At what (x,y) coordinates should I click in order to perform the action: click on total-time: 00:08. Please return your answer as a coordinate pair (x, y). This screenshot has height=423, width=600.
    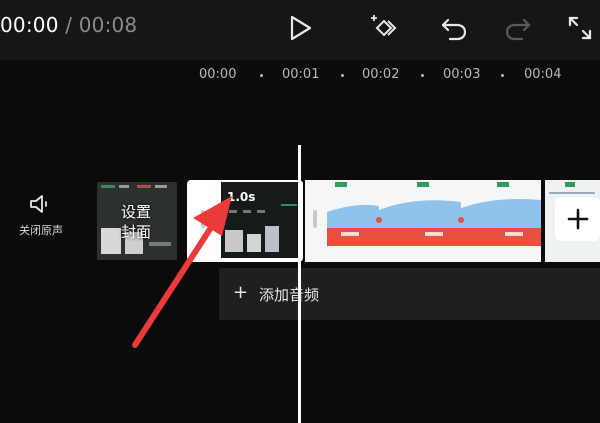
    Looking at the image, I should click on (108, 25).